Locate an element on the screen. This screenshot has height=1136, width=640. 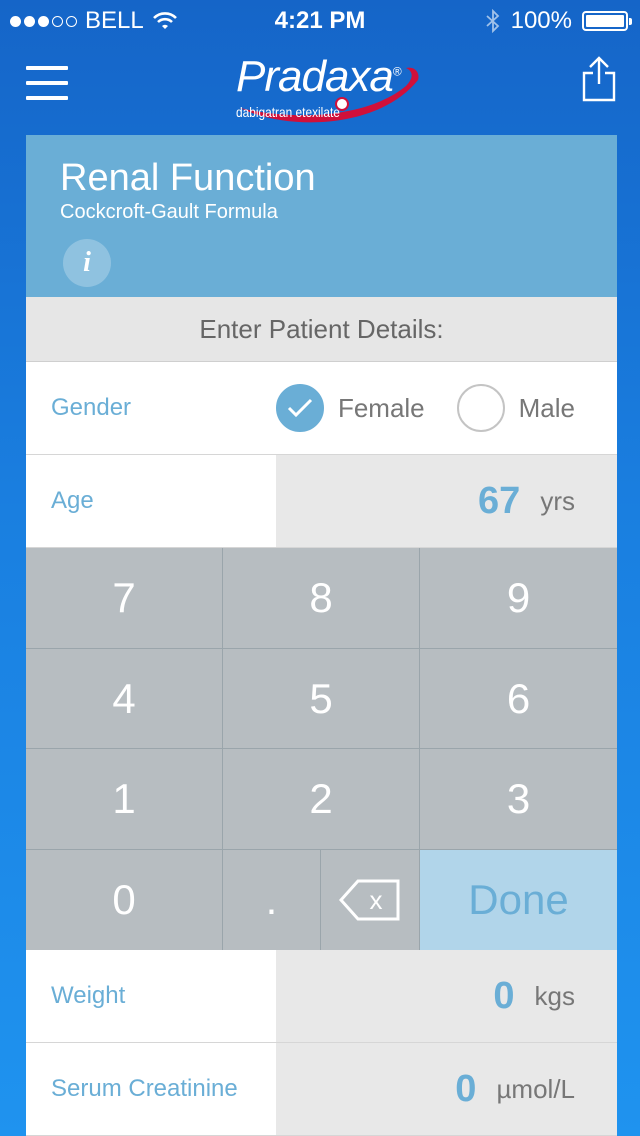
status-left: BELL is located at coordinates (94, 21).